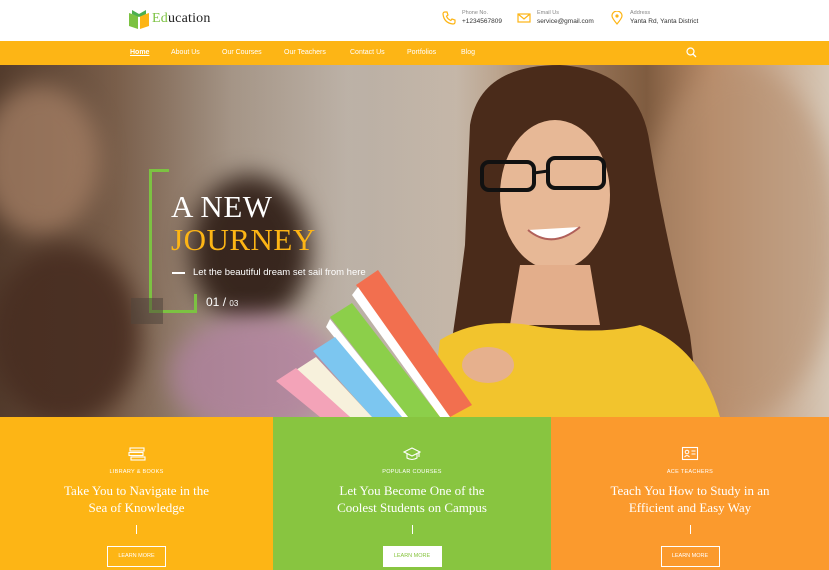 This screenshot has height=570, width=829. What do you see at coordinates (449, 18) in the screenshot?
I see `phone-icon` at bounding box center [449, 18].